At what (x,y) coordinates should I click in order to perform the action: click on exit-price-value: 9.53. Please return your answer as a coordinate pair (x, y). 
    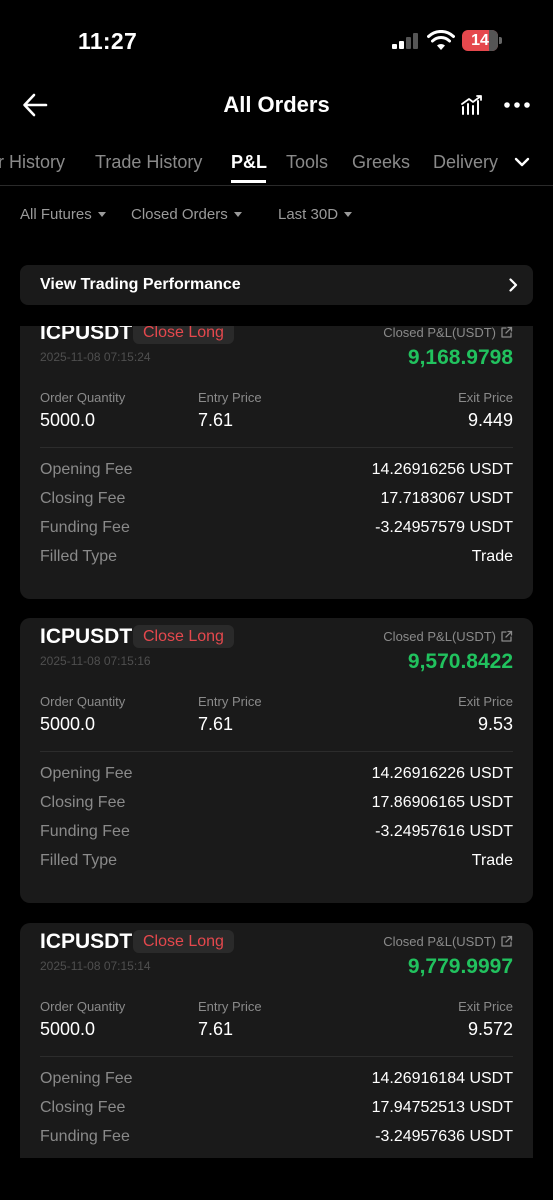
    Looking at the image, I should click on (495, 724).